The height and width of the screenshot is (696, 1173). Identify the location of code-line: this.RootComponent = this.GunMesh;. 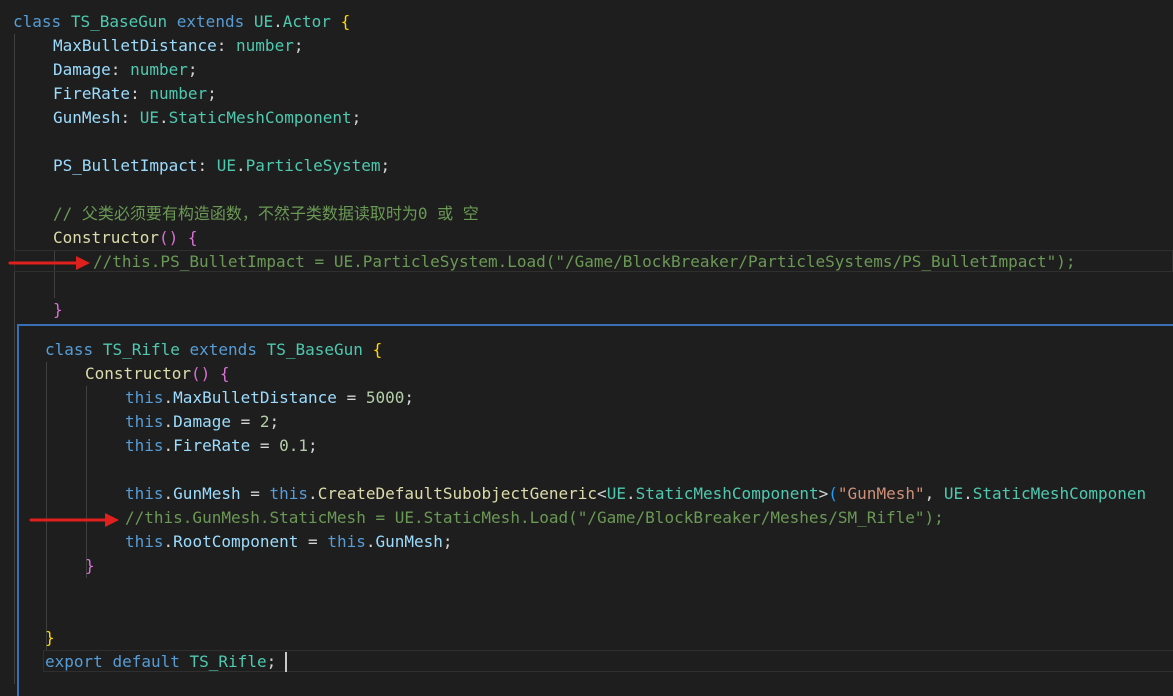
(289, 542).